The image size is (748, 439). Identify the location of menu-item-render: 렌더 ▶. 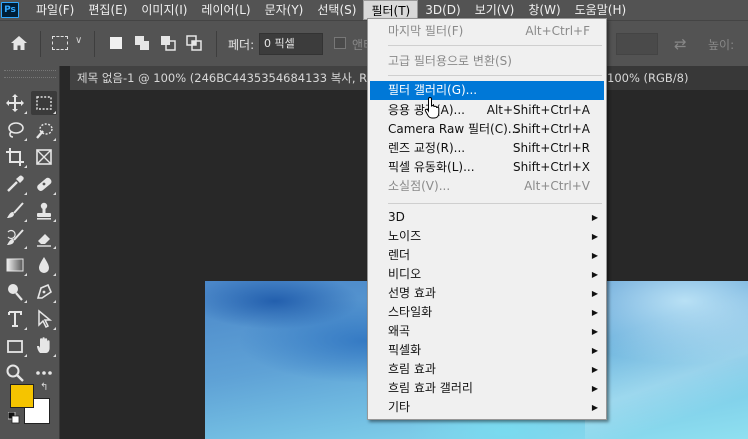
(487, 255).